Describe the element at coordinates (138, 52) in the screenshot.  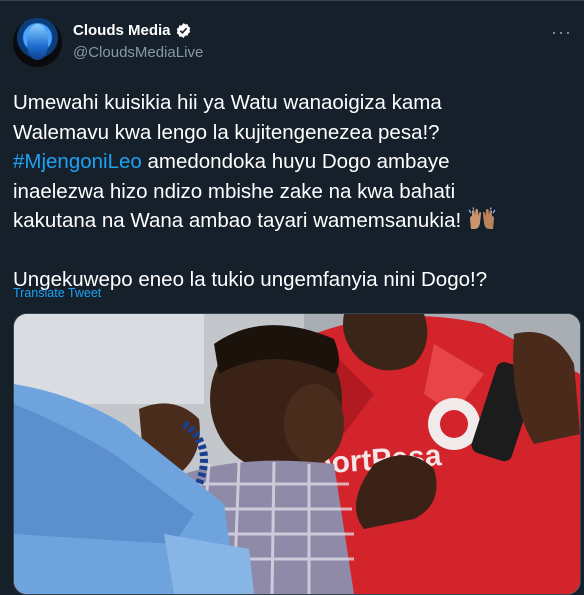
I see `user-handle: @CloudsMediaLive` at that location.